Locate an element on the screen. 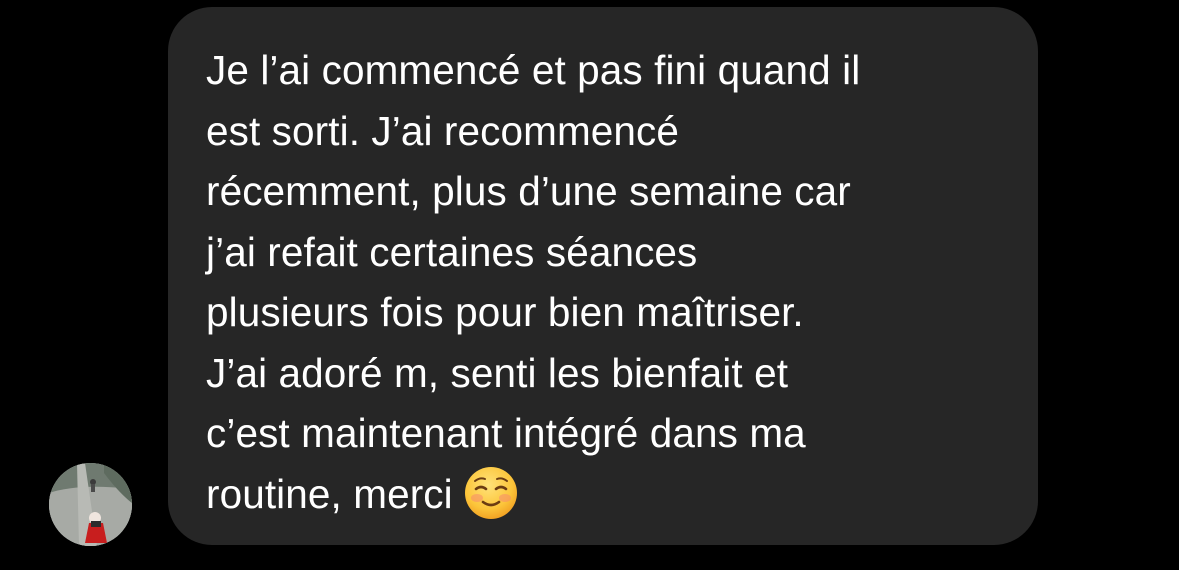 The width and height of the screenshot is (1179, 570). avatar is located at coordinates (90, 504).